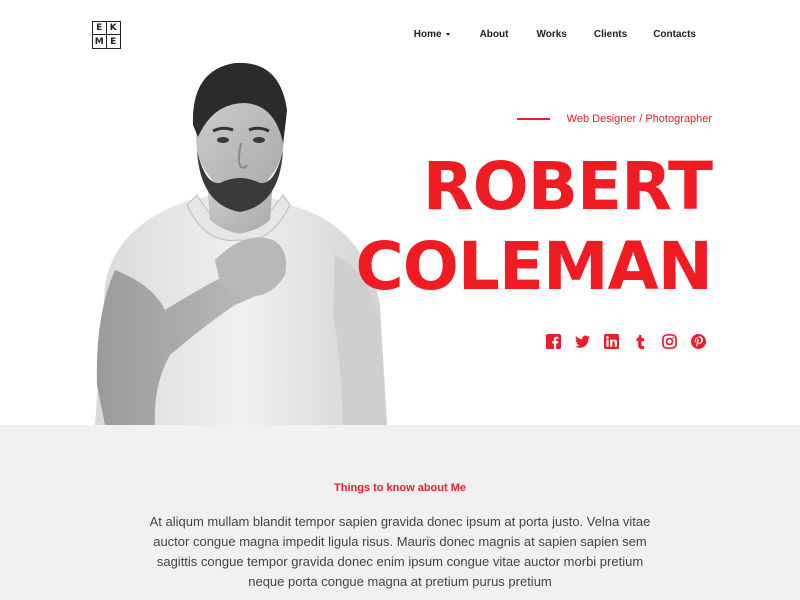 The height and width of the screenshot is (600, 800). Describe the element at coordinates (427, 34) in the screenshot. I see `nav-item-label: Home` at that location.